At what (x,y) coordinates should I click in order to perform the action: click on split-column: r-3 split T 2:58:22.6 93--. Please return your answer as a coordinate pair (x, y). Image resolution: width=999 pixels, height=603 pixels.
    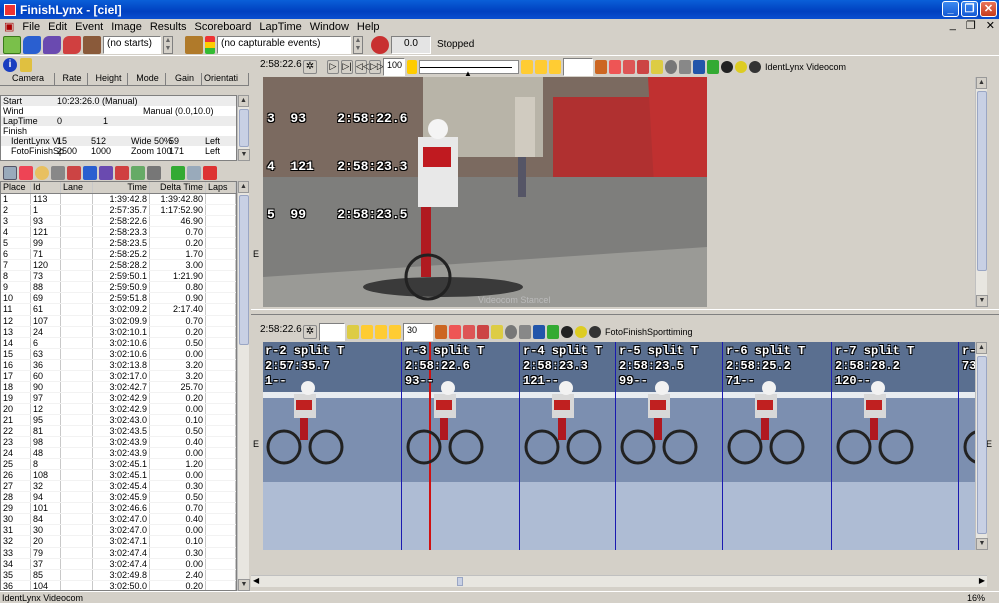
    Looking at the image, I should click on (442, 446).